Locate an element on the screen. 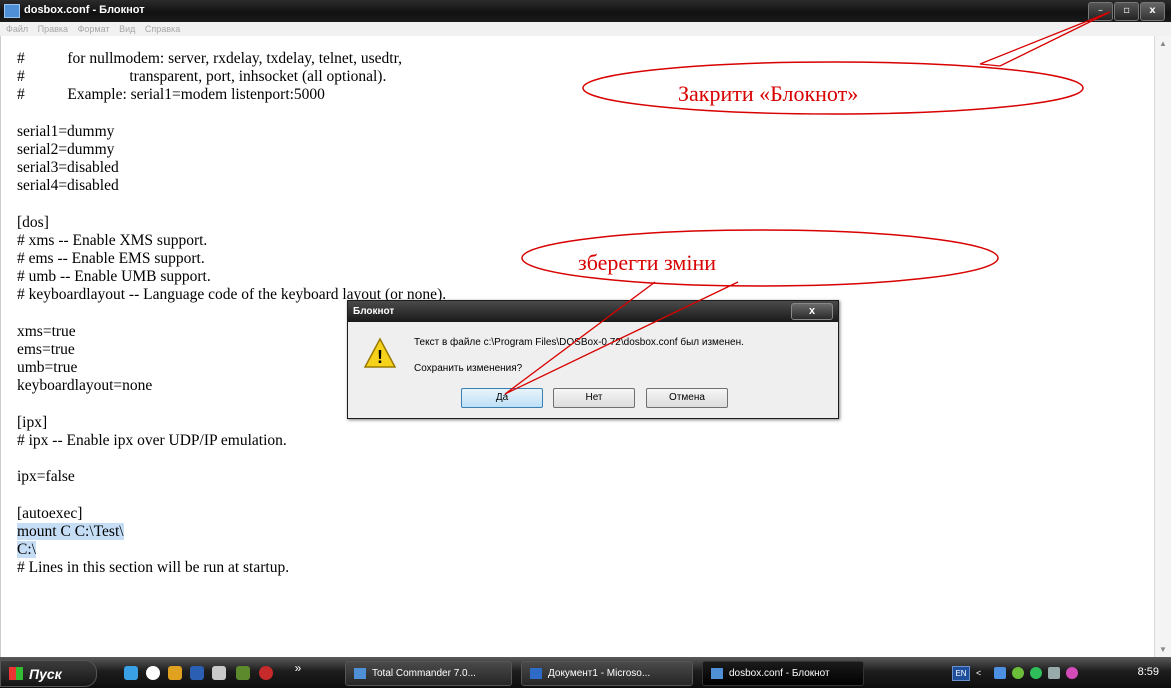 Image resolution: width=1171 pixels, height=688 pixels. start-label: Пуск is located at coordinates (45, 674).